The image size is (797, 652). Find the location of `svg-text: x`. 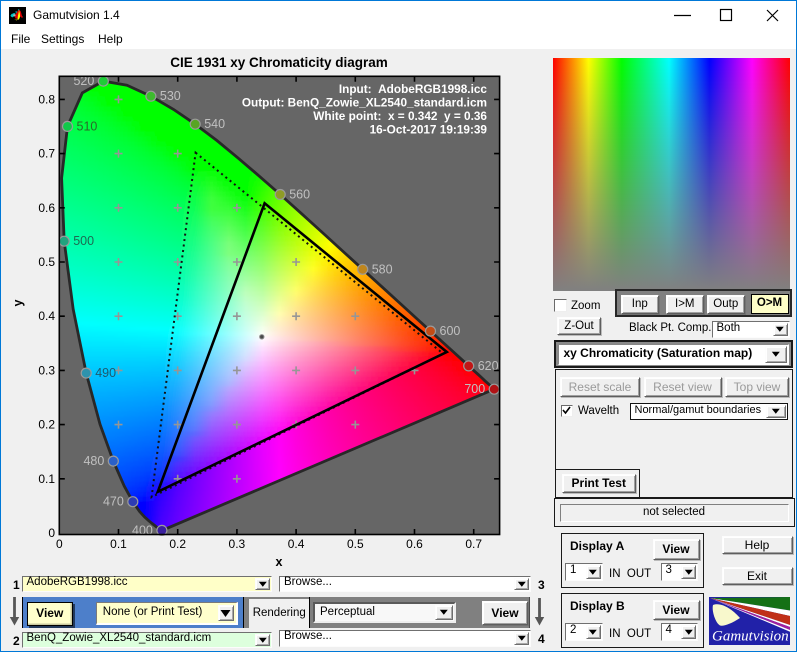

svg-text: x is located at coordinates (279, 562).